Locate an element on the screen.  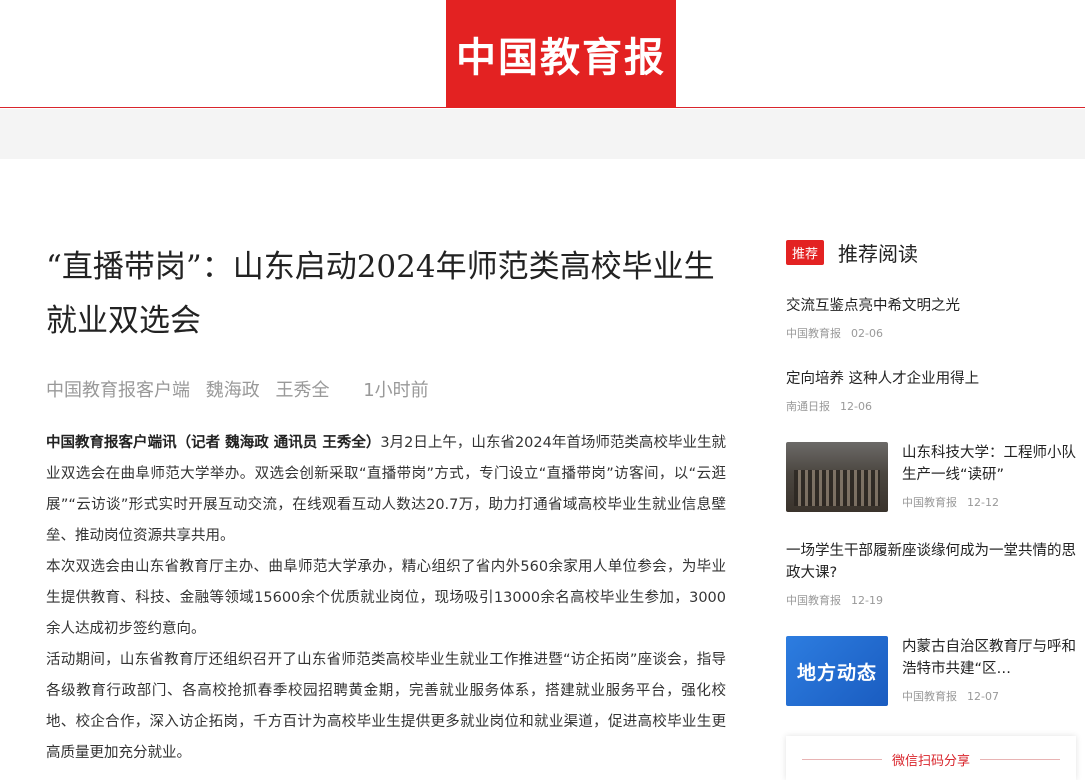
article-source: 中国教育报客户端 is located at coordinates (118, 390).